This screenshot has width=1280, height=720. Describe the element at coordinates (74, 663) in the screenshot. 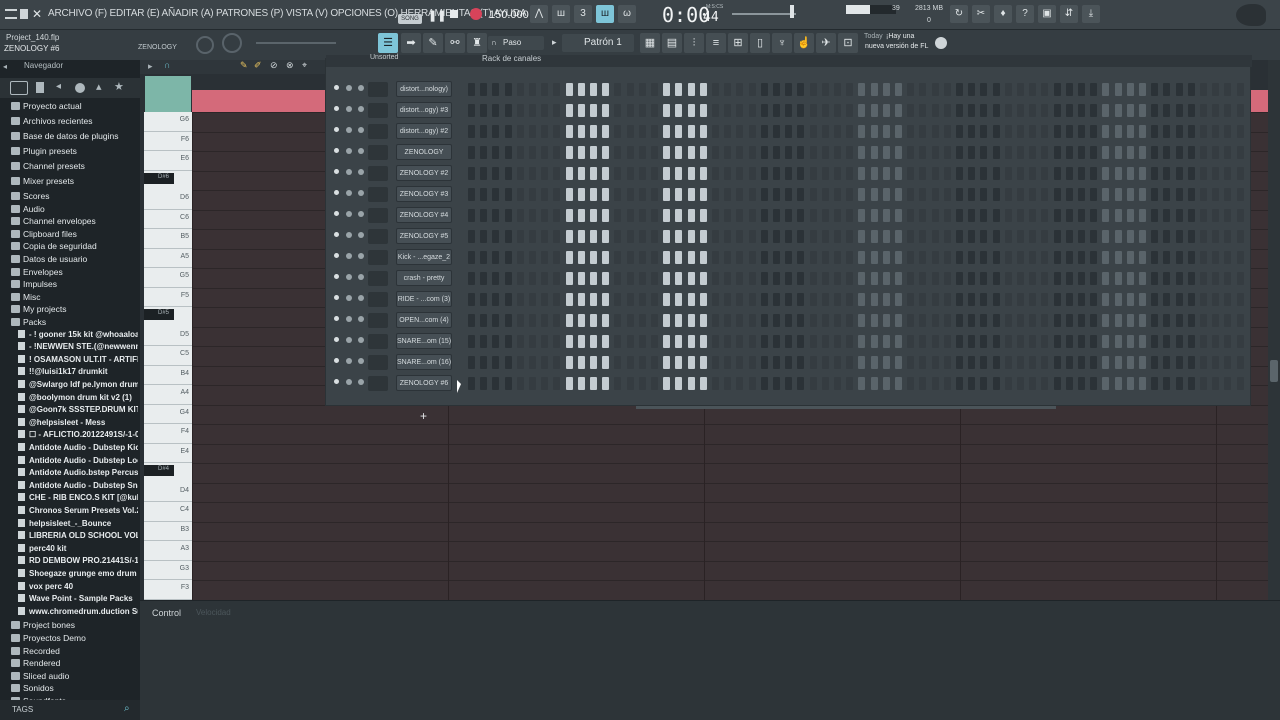

I see `browser-item: Rendered` at that location.